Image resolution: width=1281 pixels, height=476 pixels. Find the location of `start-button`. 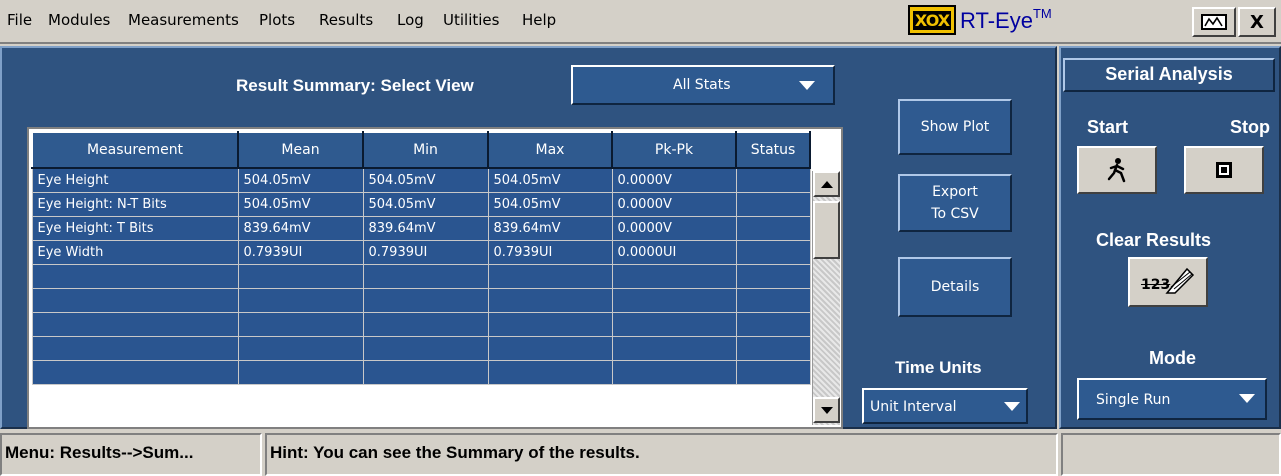

start-button is located at coordinates (1117, 170).